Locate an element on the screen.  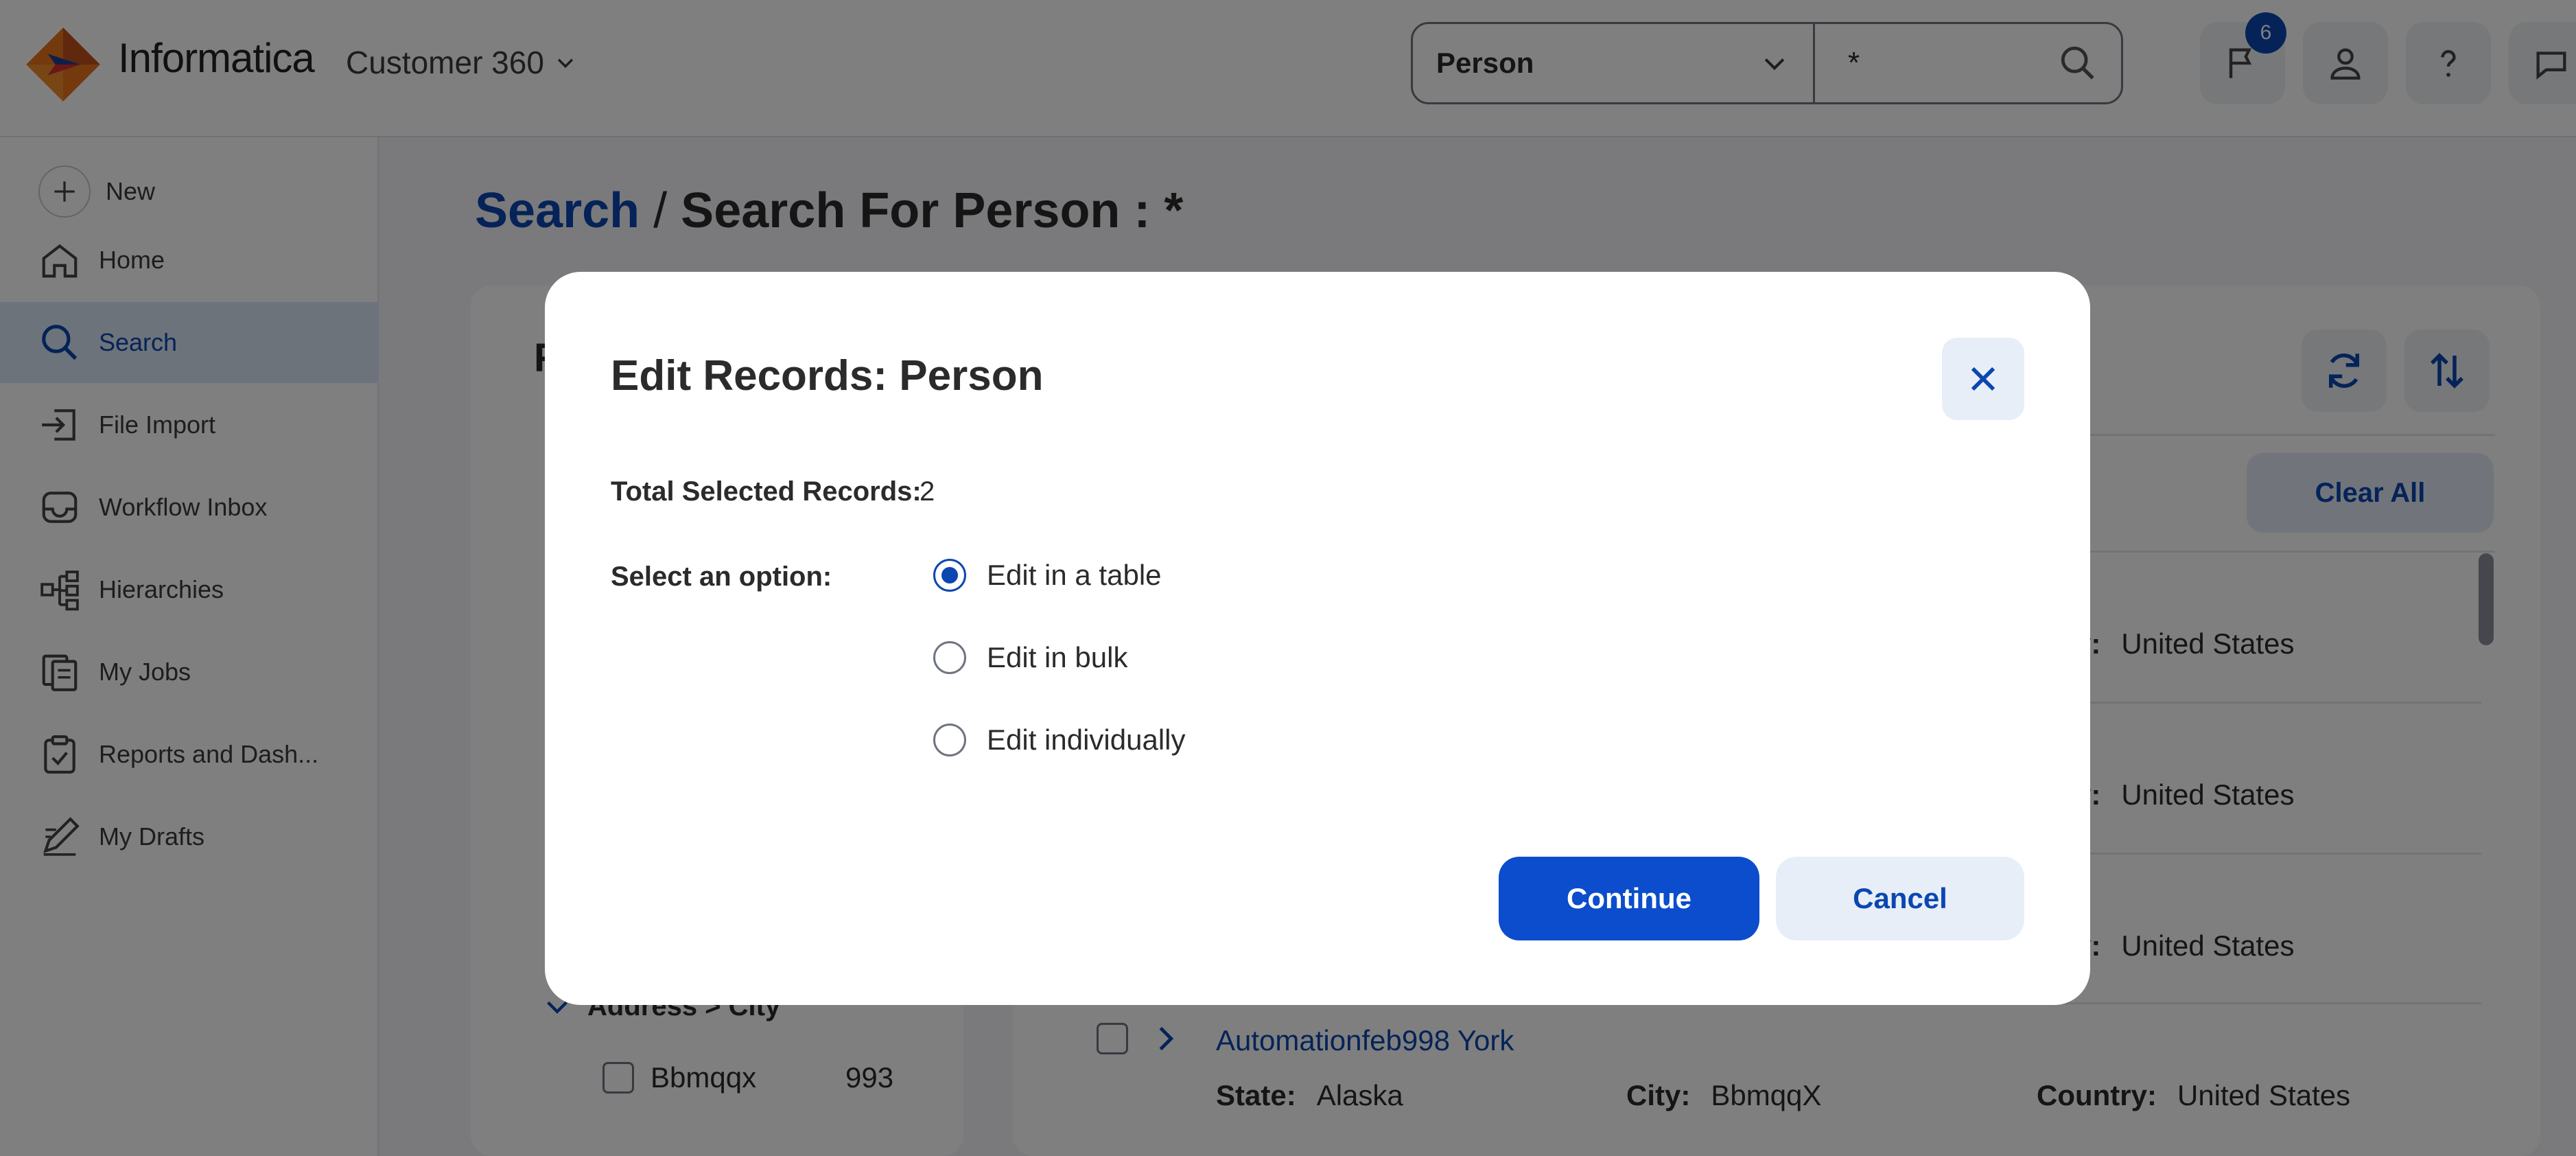
option-edit-individually: Edit individually is located at coordinates (1059, 740).